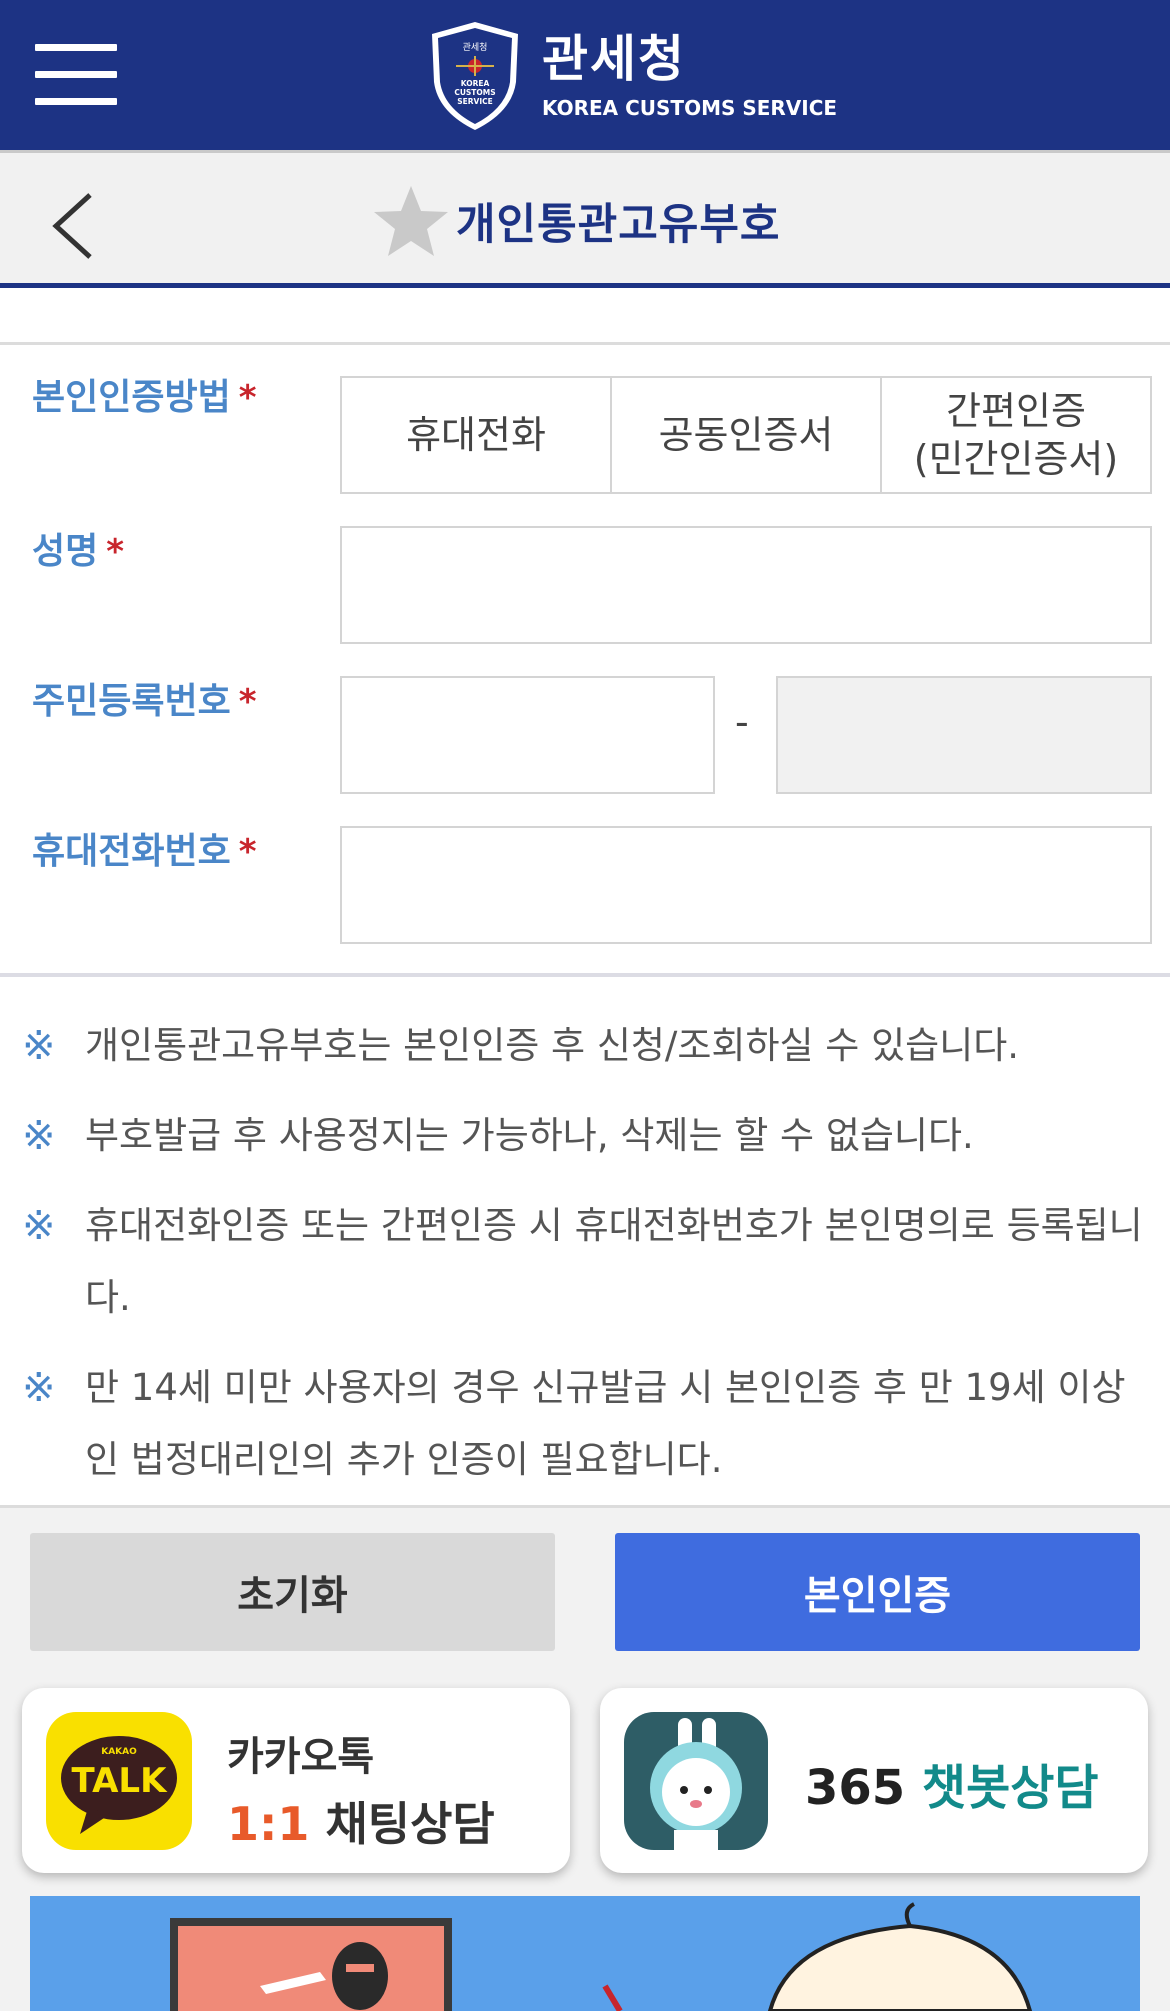 The height and width of the screenshot is (2011, 1170). I want to click on chatbot-teal-text: 챗봇, so click(966, 1788).